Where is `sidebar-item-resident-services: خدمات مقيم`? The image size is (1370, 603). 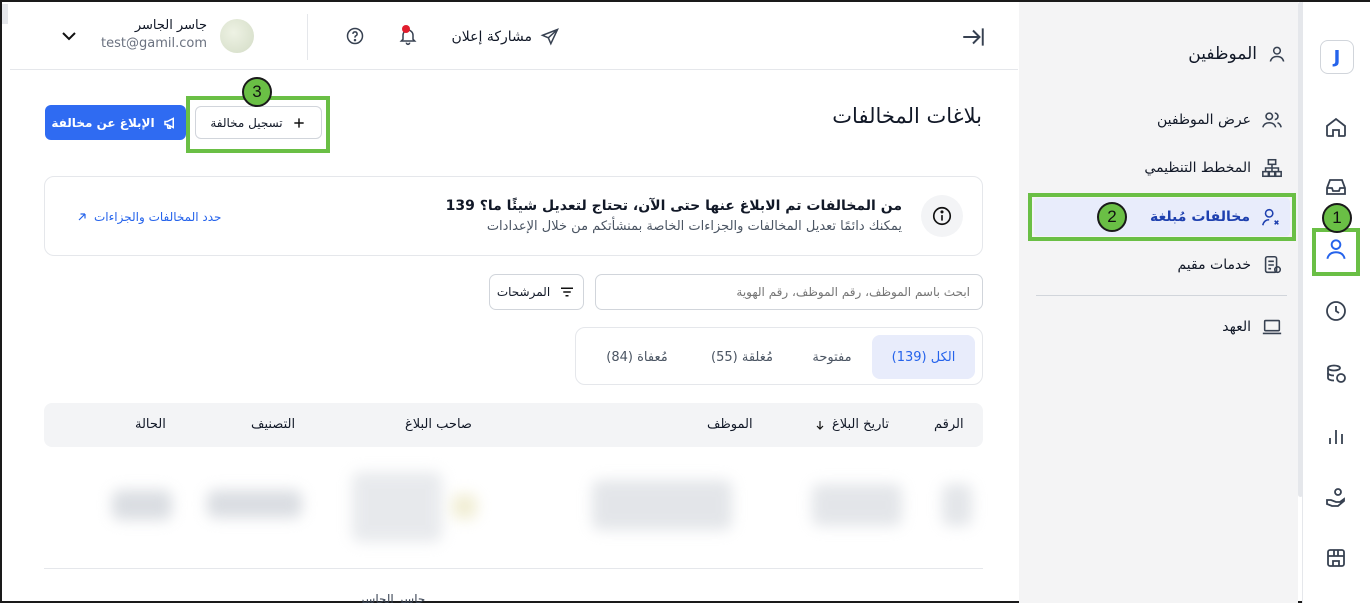 sidebar-item-resident-services: خدمات مقيم is located at coordinates (1164, 265).